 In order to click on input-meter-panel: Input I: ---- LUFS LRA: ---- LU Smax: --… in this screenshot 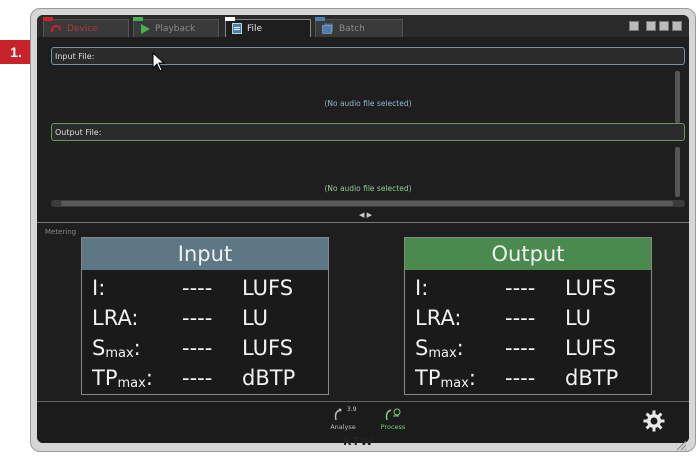, I will do `click(205, 316)`.